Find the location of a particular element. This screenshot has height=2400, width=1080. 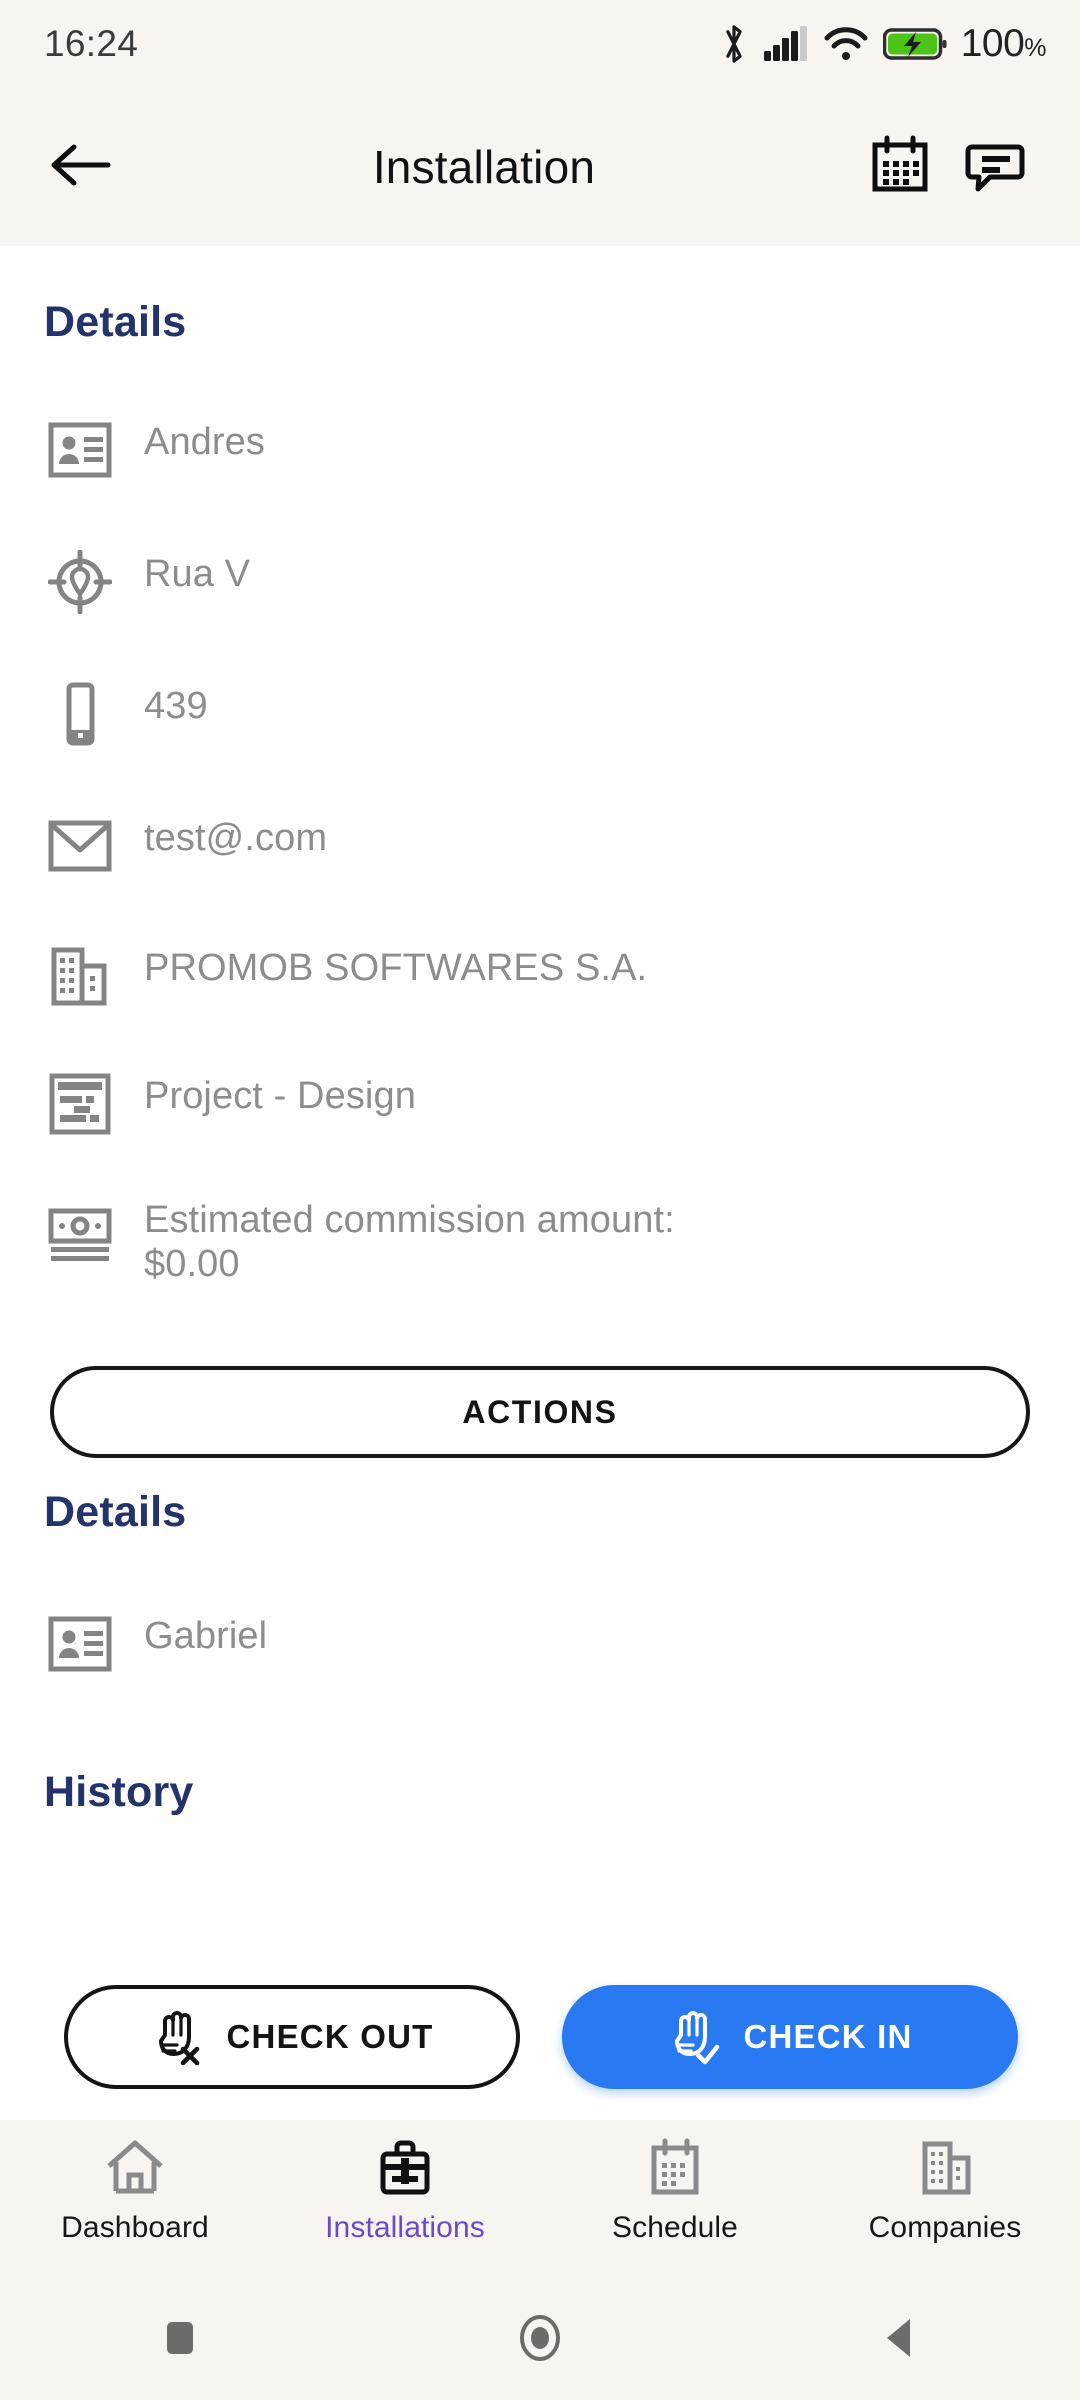

history-heading: History is located at coordinates (119, 1792).